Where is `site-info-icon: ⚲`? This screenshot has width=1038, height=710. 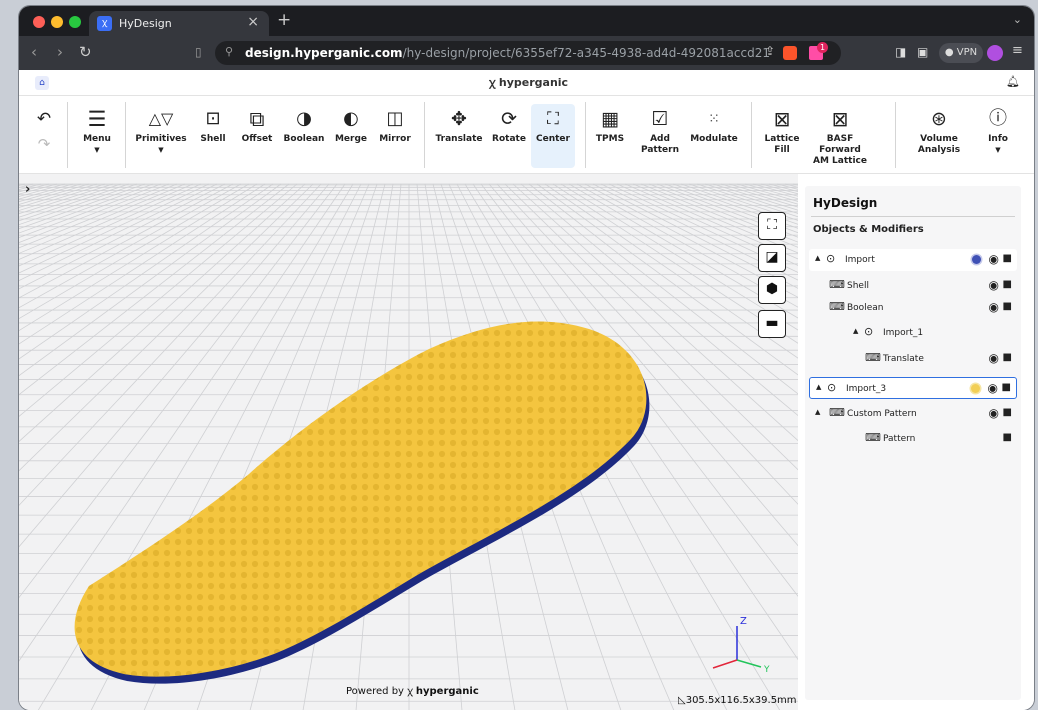
site-info-icon: ⚲ is located at coordinates (229, 51).